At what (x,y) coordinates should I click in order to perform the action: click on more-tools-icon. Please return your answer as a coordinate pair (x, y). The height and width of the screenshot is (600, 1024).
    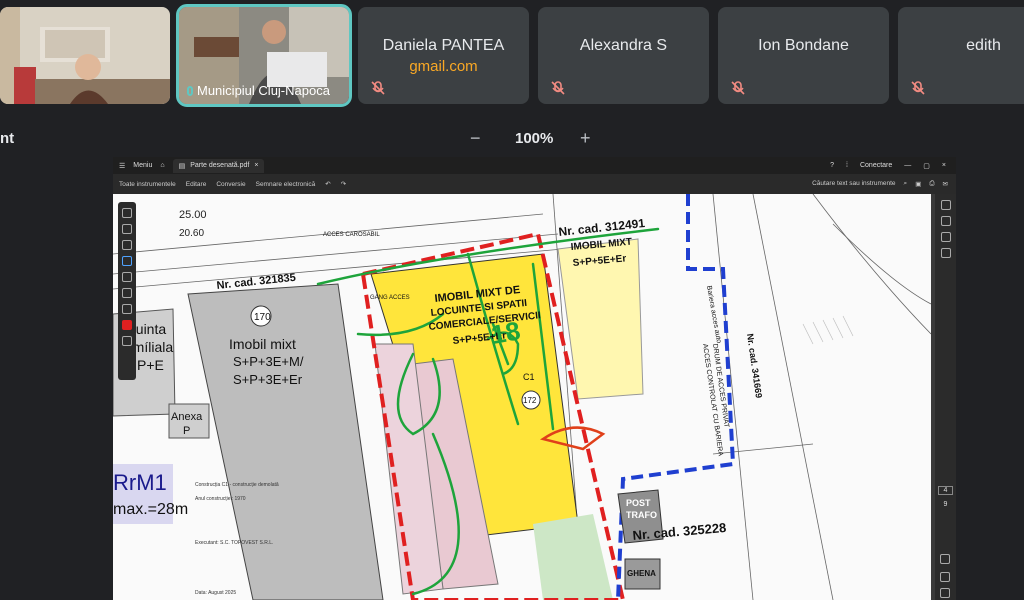
    Looking at the image, I should click on (127, 341).